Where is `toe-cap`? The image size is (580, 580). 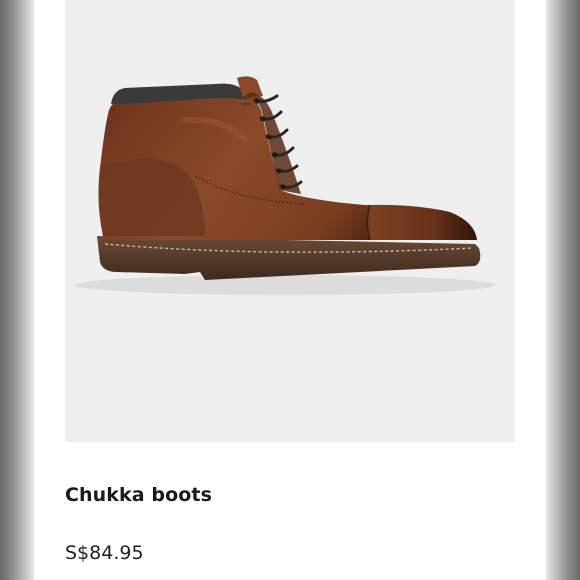
toe-cap is located at coordinates (422, 222).